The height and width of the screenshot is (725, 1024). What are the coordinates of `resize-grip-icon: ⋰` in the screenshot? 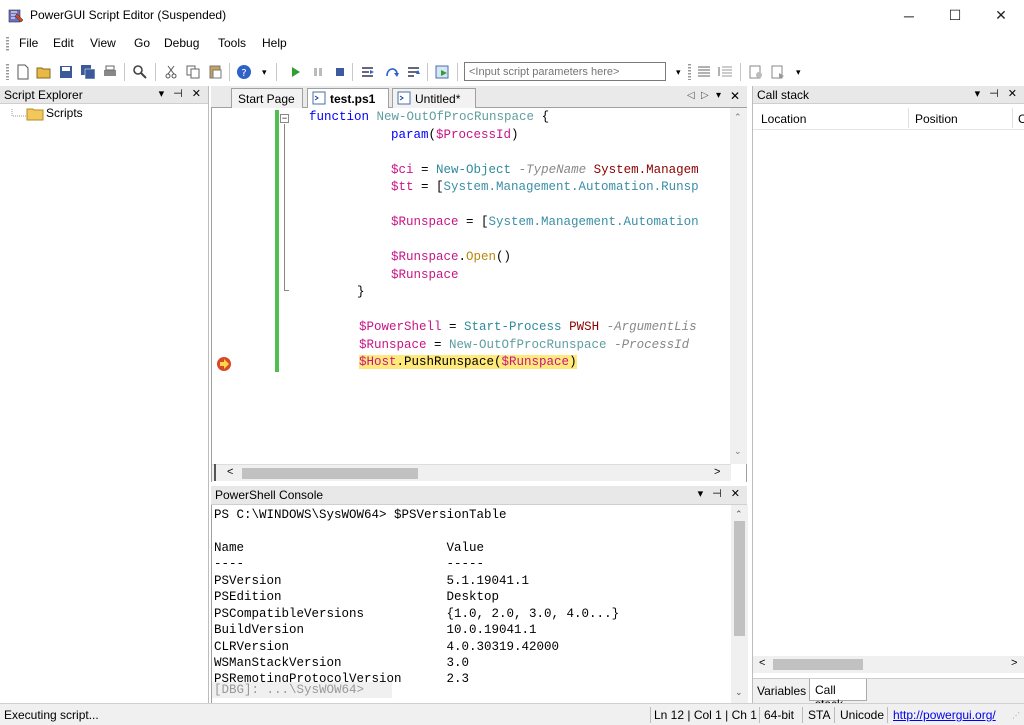 It's located at (1016, 715).